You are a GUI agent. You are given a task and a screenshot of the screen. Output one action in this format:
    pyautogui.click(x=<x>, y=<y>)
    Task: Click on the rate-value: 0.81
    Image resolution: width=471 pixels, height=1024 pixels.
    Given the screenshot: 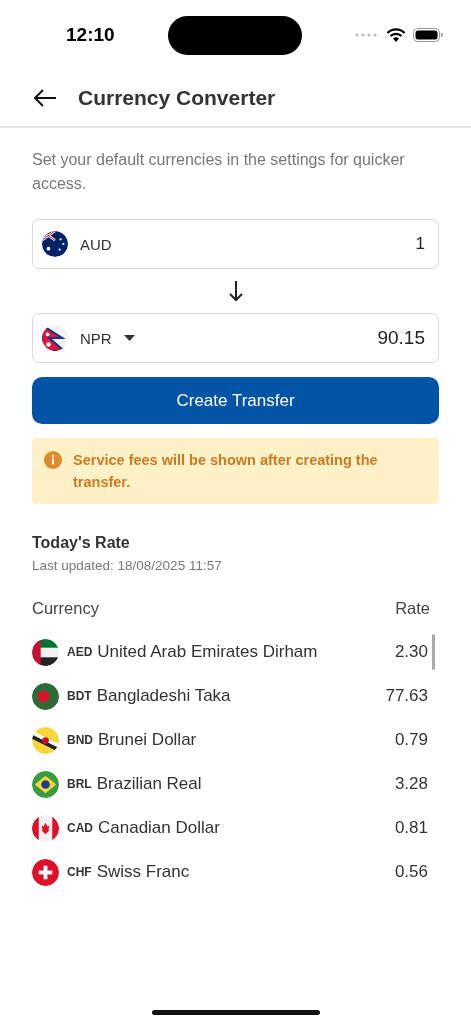 What is the action you would take?
    pyautogui.click(x=410, y=828)
    